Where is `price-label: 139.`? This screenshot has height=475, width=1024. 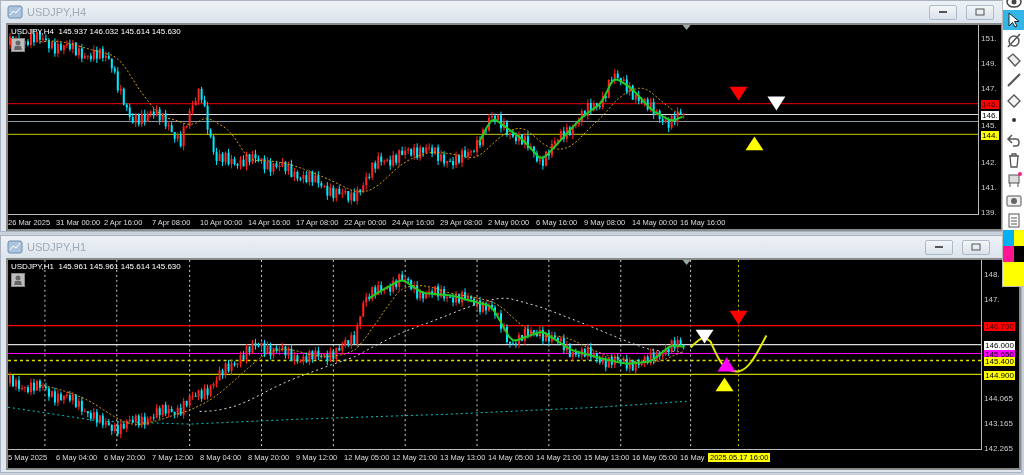
price-label: 139. is located at coordinates (989, 212).